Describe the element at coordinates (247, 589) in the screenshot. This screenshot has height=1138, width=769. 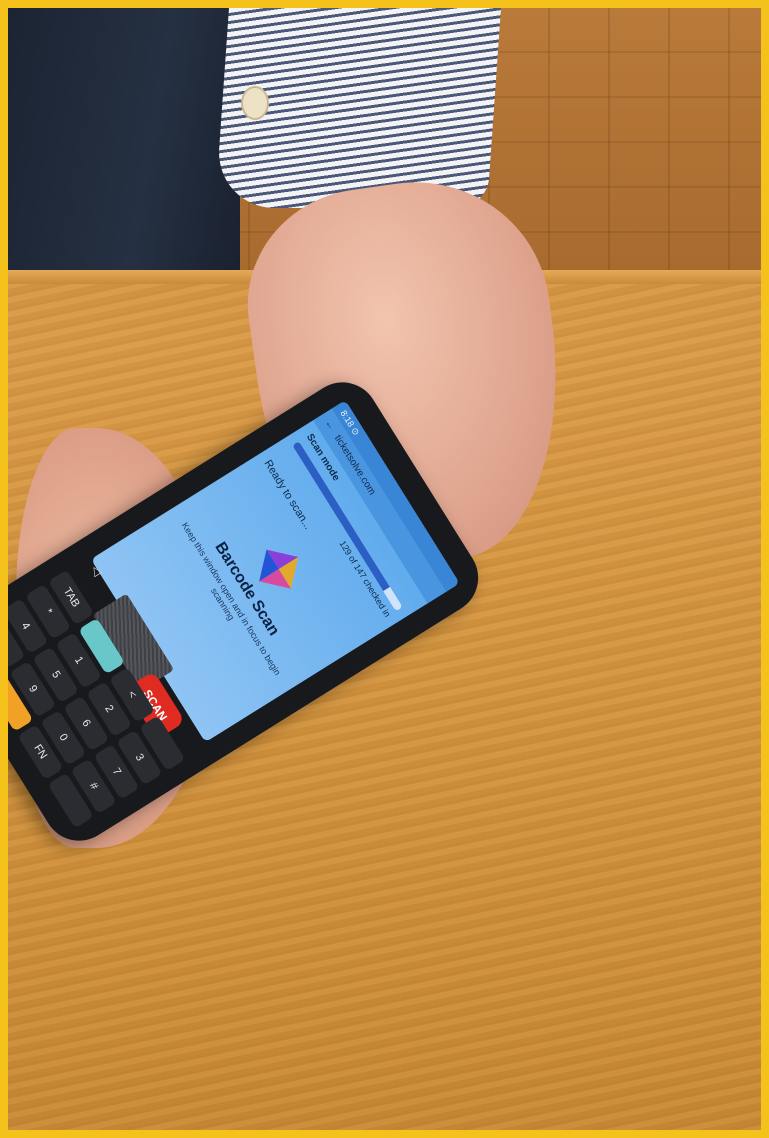
I see `barcode-scan-title: Barcode Scan` at that location.